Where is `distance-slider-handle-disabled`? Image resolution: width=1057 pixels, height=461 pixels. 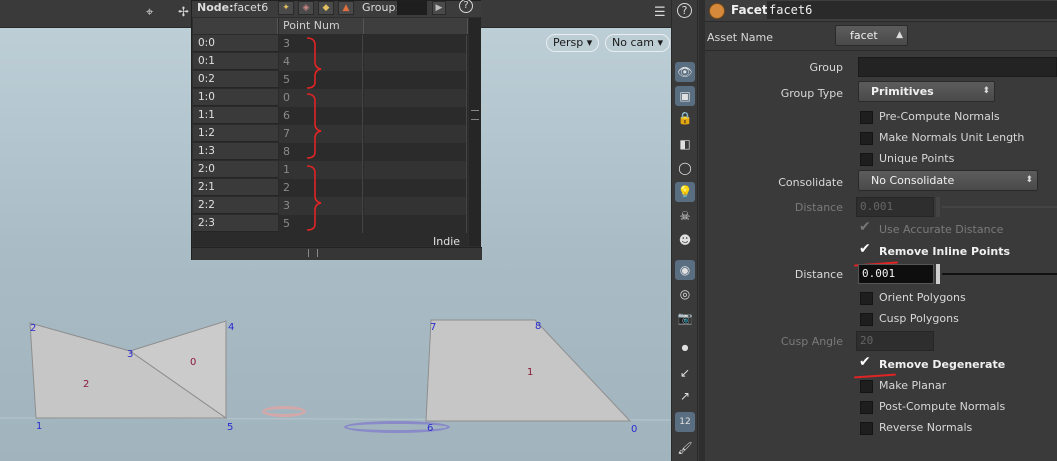 distance-slider-handle-disabled is located at coordinates (938, 207).